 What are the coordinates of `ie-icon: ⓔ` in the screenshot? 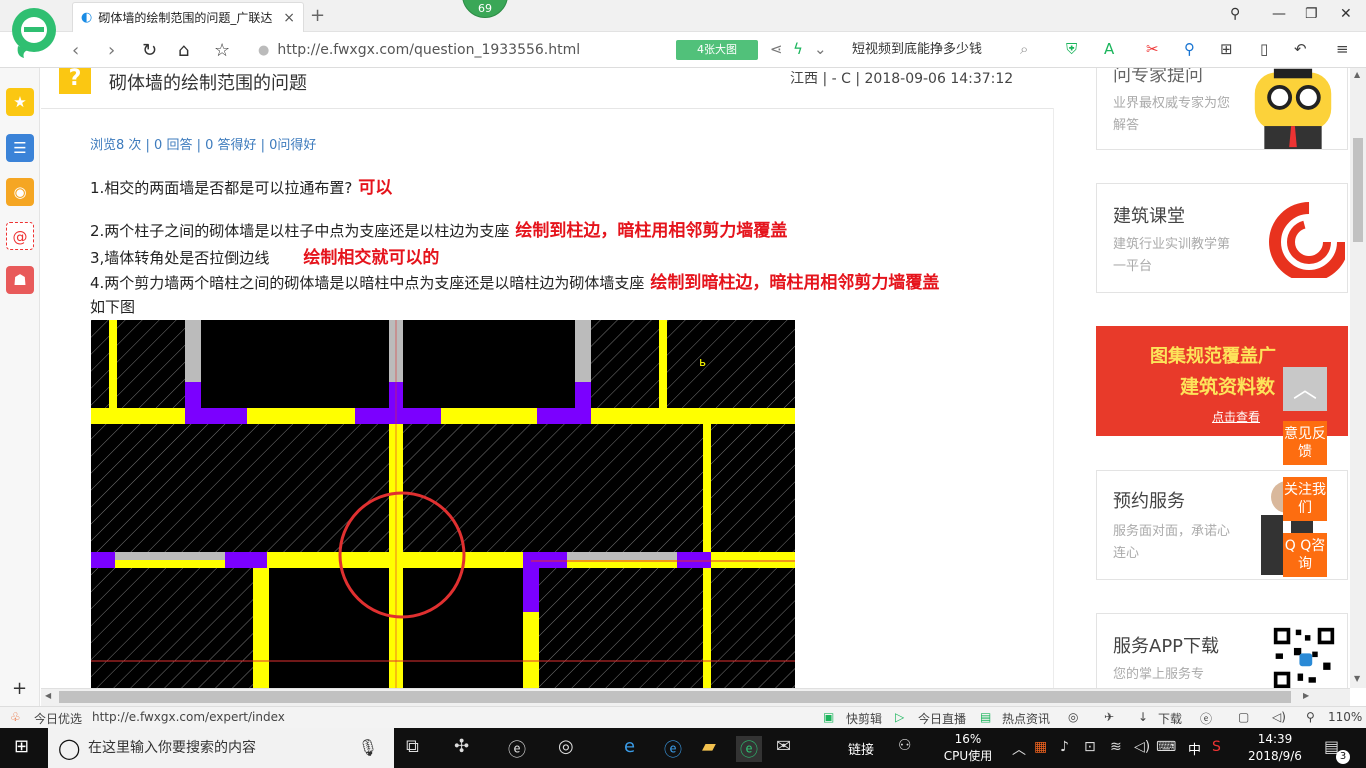 It's located at (673, 749).